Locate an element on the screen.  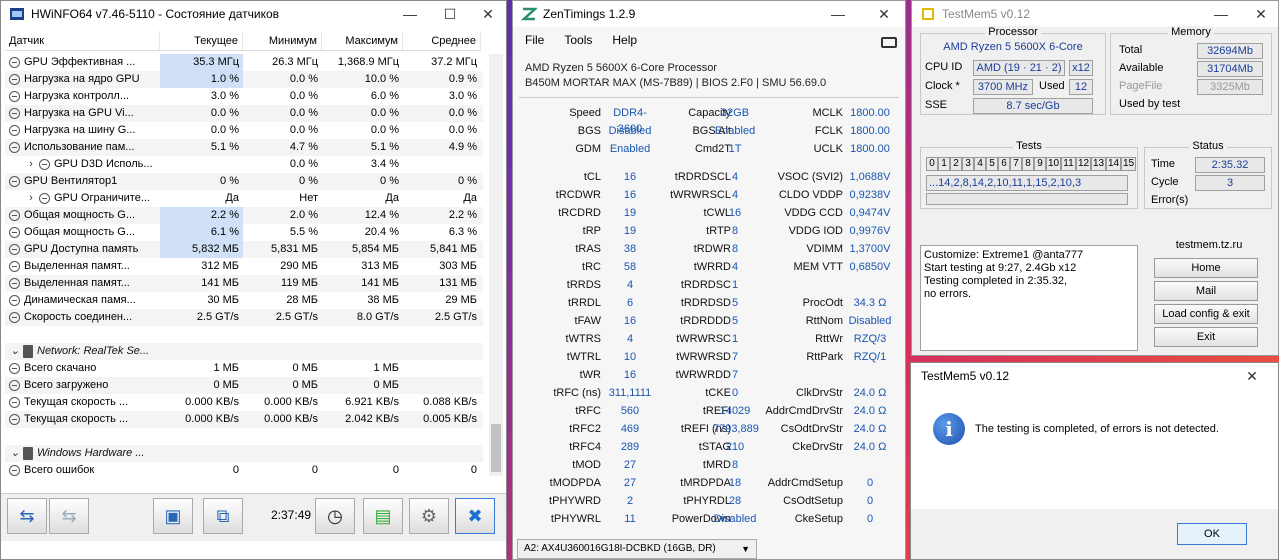
column-header-min: Минимум is located at coordinates (282, 40).